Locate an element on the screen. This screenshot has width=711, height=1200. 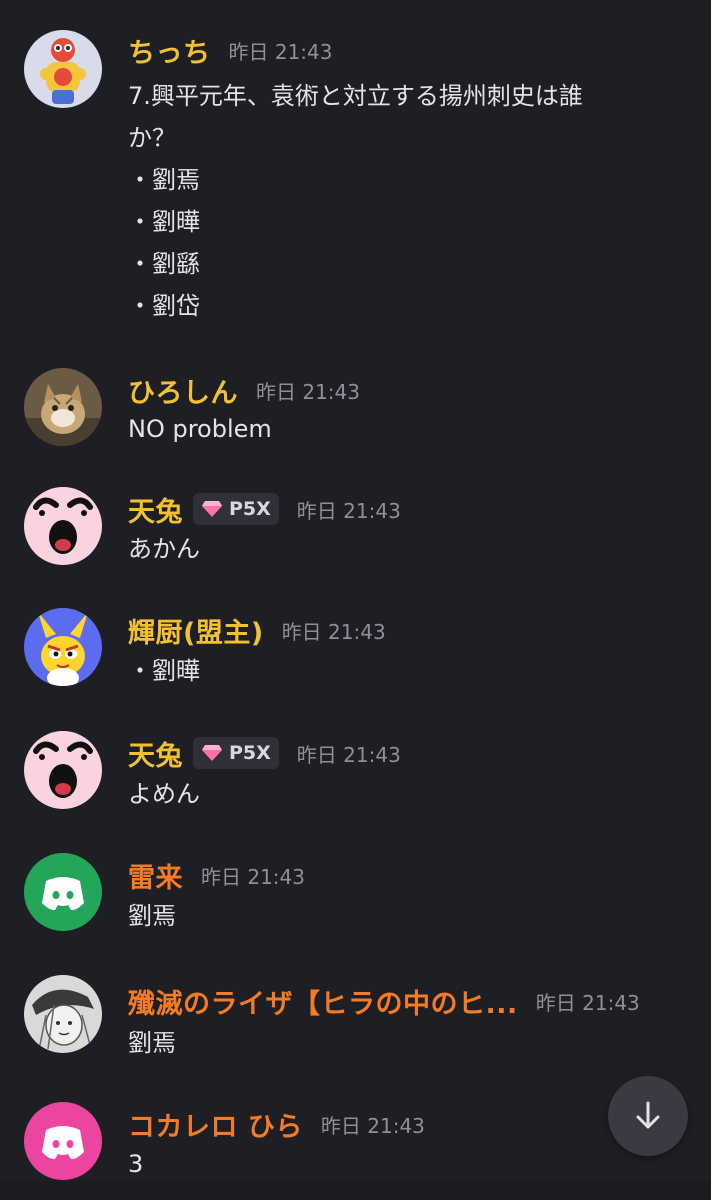
message-header: ひろしん 昨日 21:43 is located at coordinates (244, 390).